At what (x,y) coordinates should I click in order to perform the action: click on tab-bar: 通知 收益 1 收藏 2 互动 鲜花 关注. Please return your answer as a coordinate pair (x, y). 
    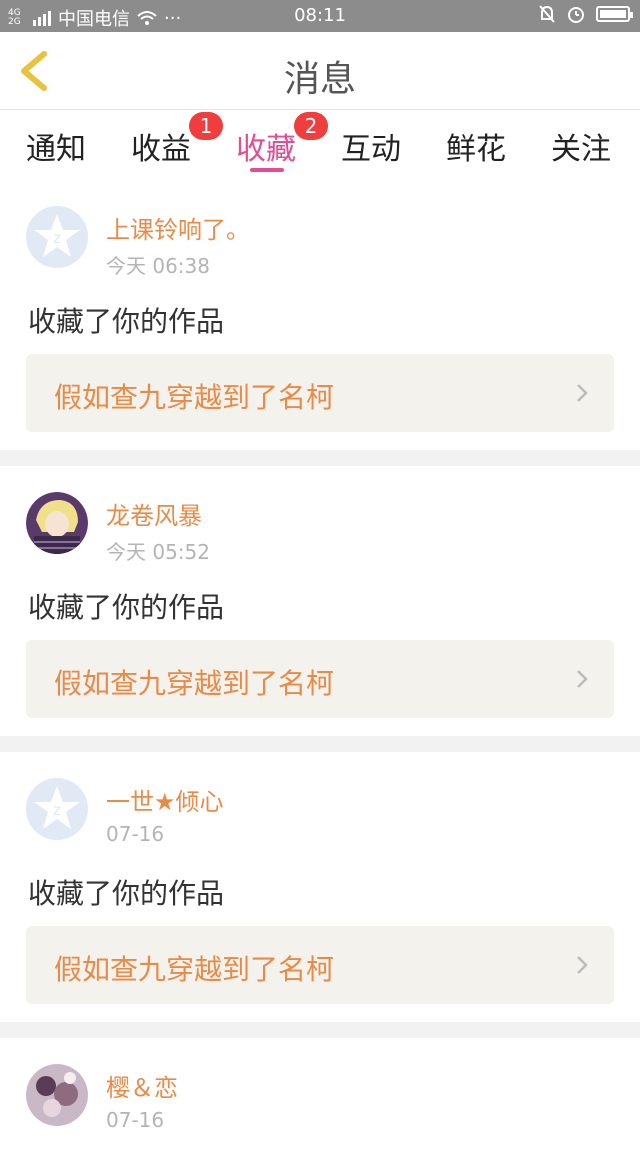
    Looking at the image, I should click on (320, 145).